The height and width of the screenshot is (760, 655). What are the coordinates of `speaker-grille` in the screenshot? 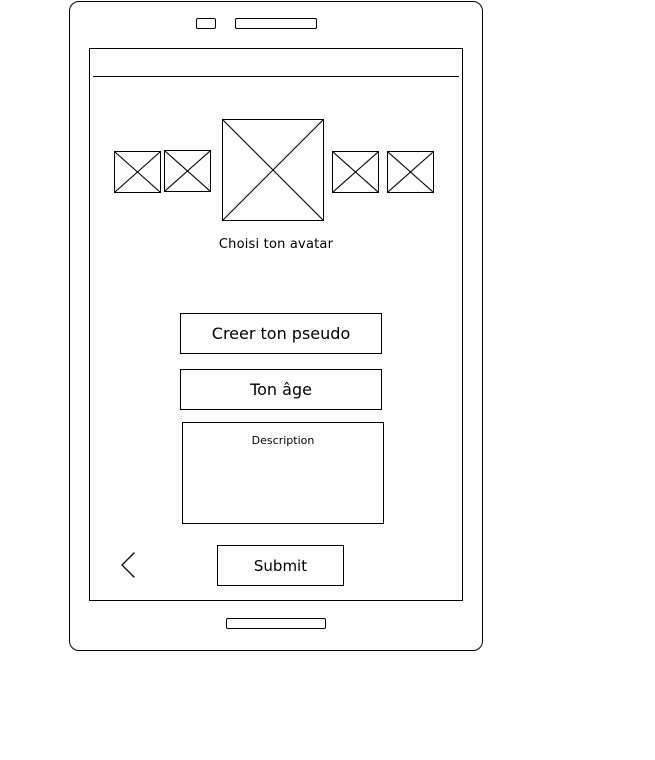 It's located at (276, 23).